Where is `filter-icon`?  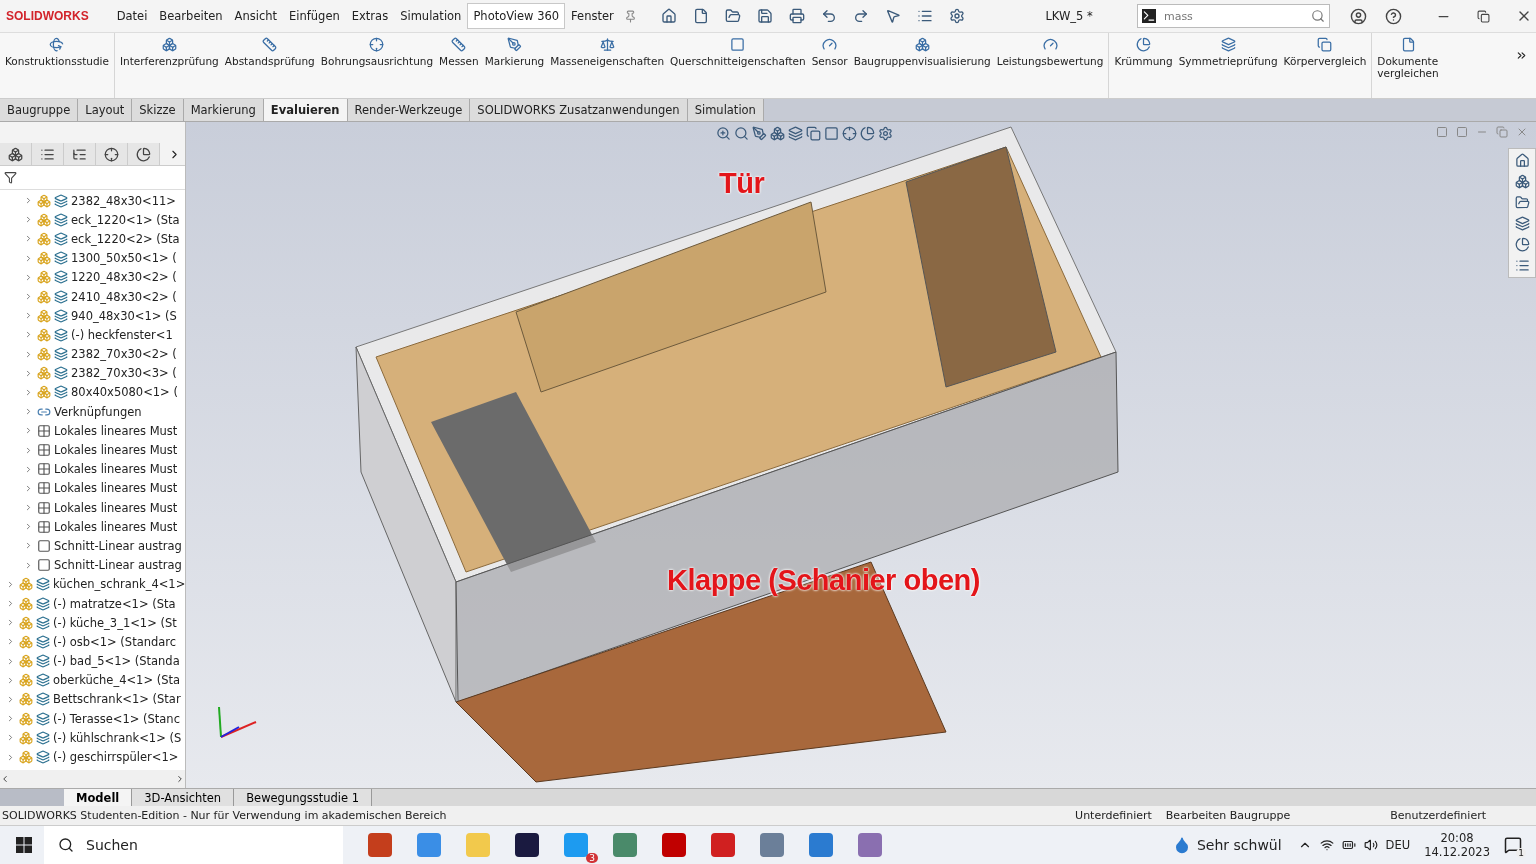
filter-icon is located at coordinates (10, 177).